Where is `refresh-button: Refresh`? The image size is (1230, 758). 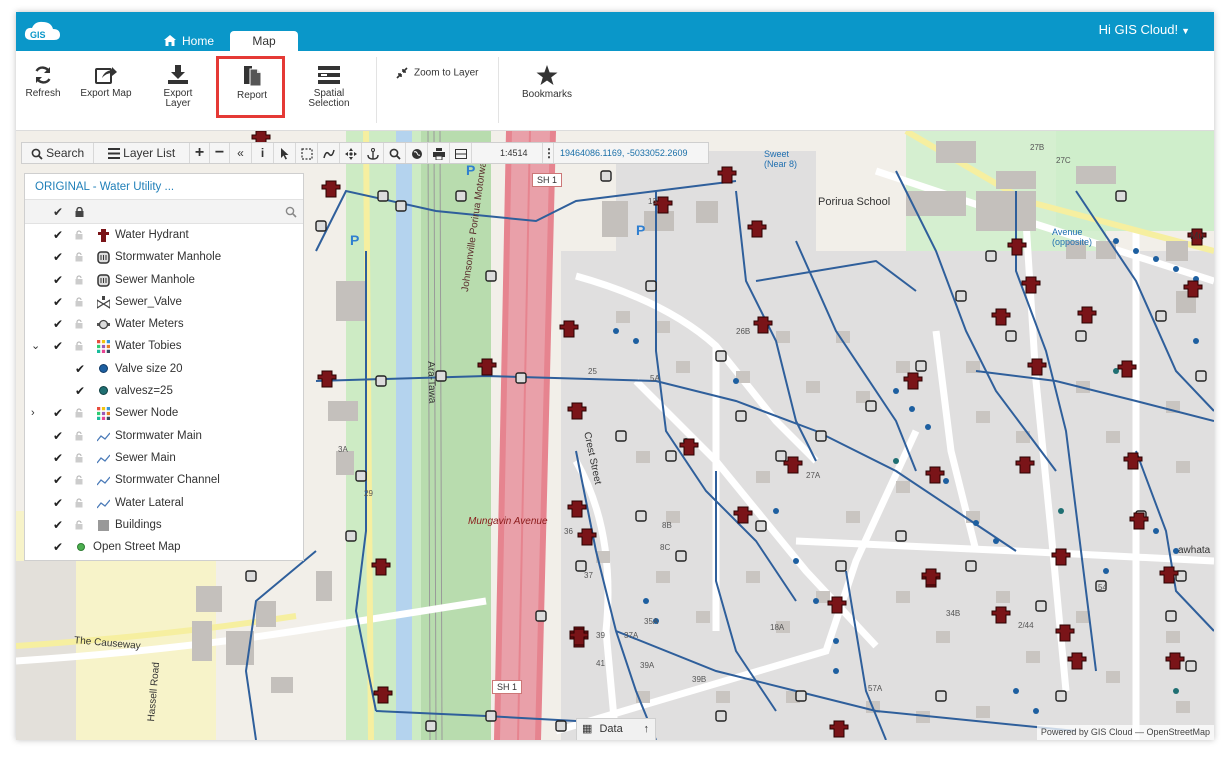 refresh-button: Refresh is located at coordinates (43, 91).